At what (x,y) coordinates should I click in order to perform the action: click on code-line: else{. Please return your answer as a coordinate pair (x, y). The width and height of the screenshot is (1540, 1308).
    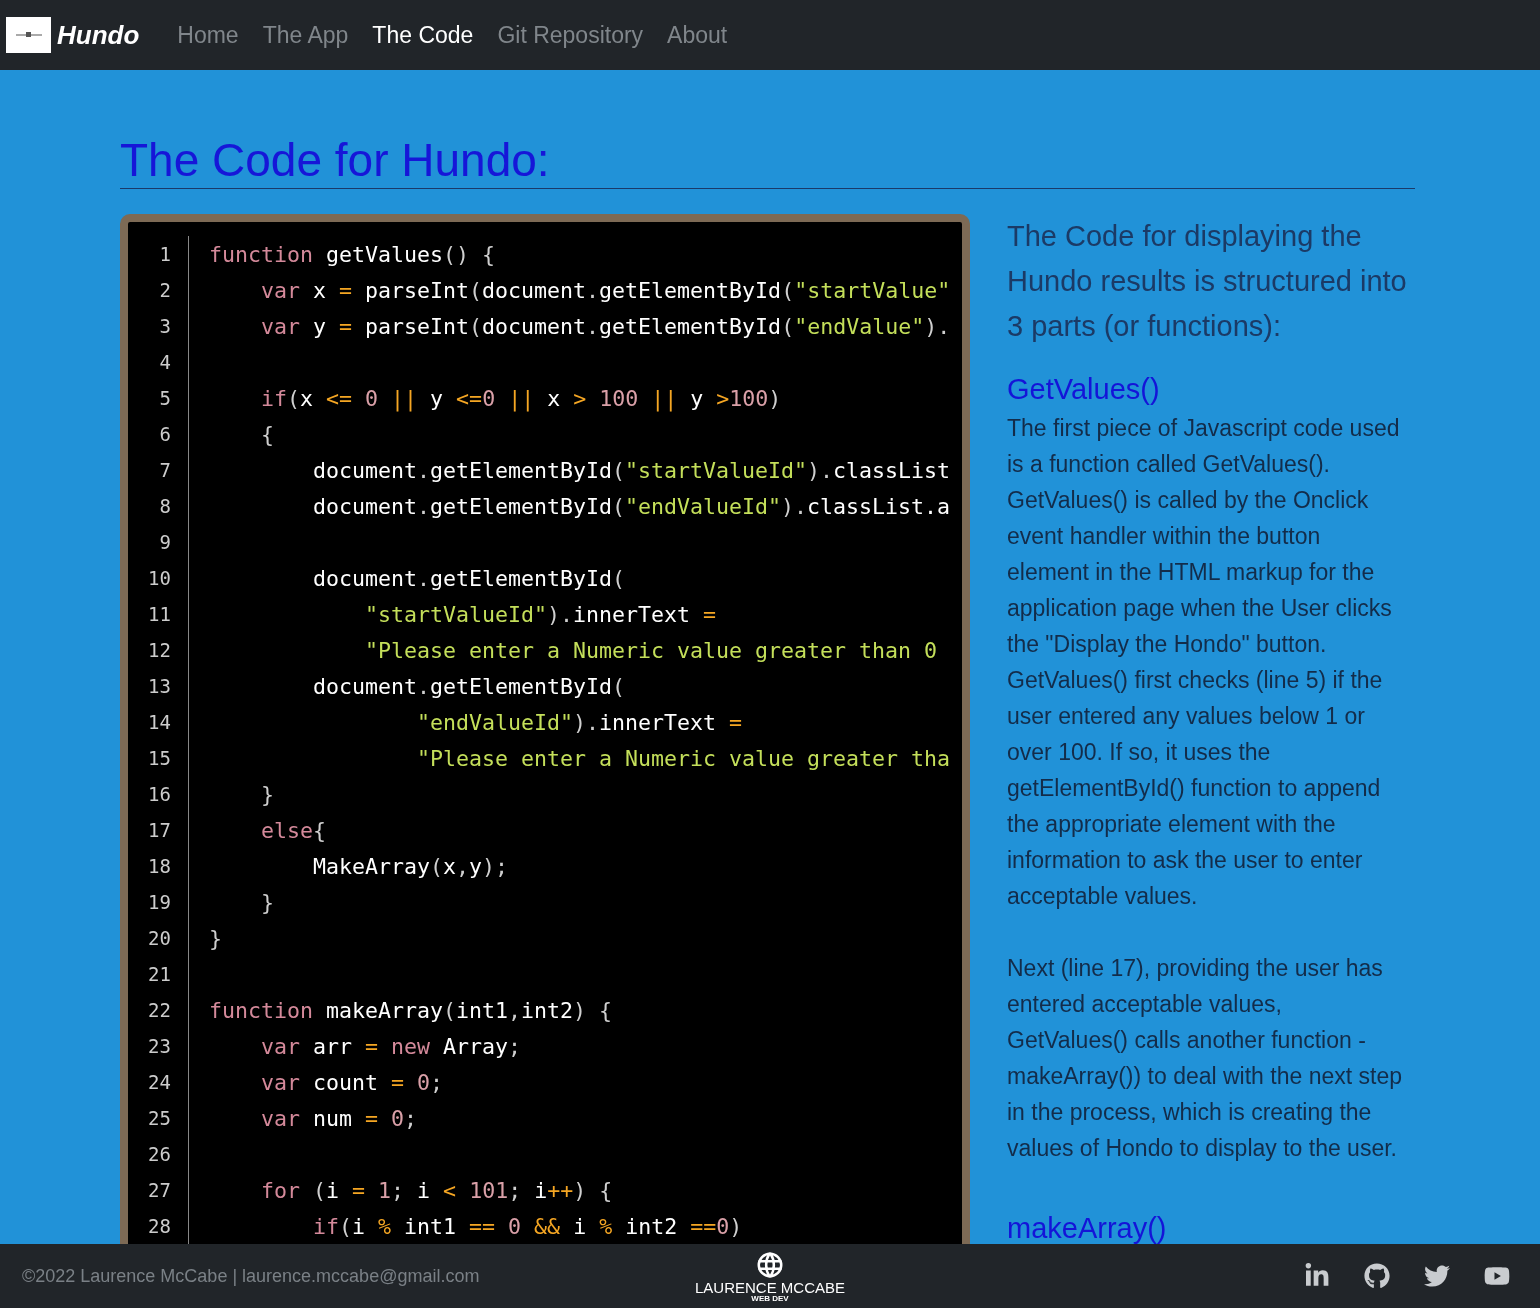
    Looking at the image, I should click on (293, 830).